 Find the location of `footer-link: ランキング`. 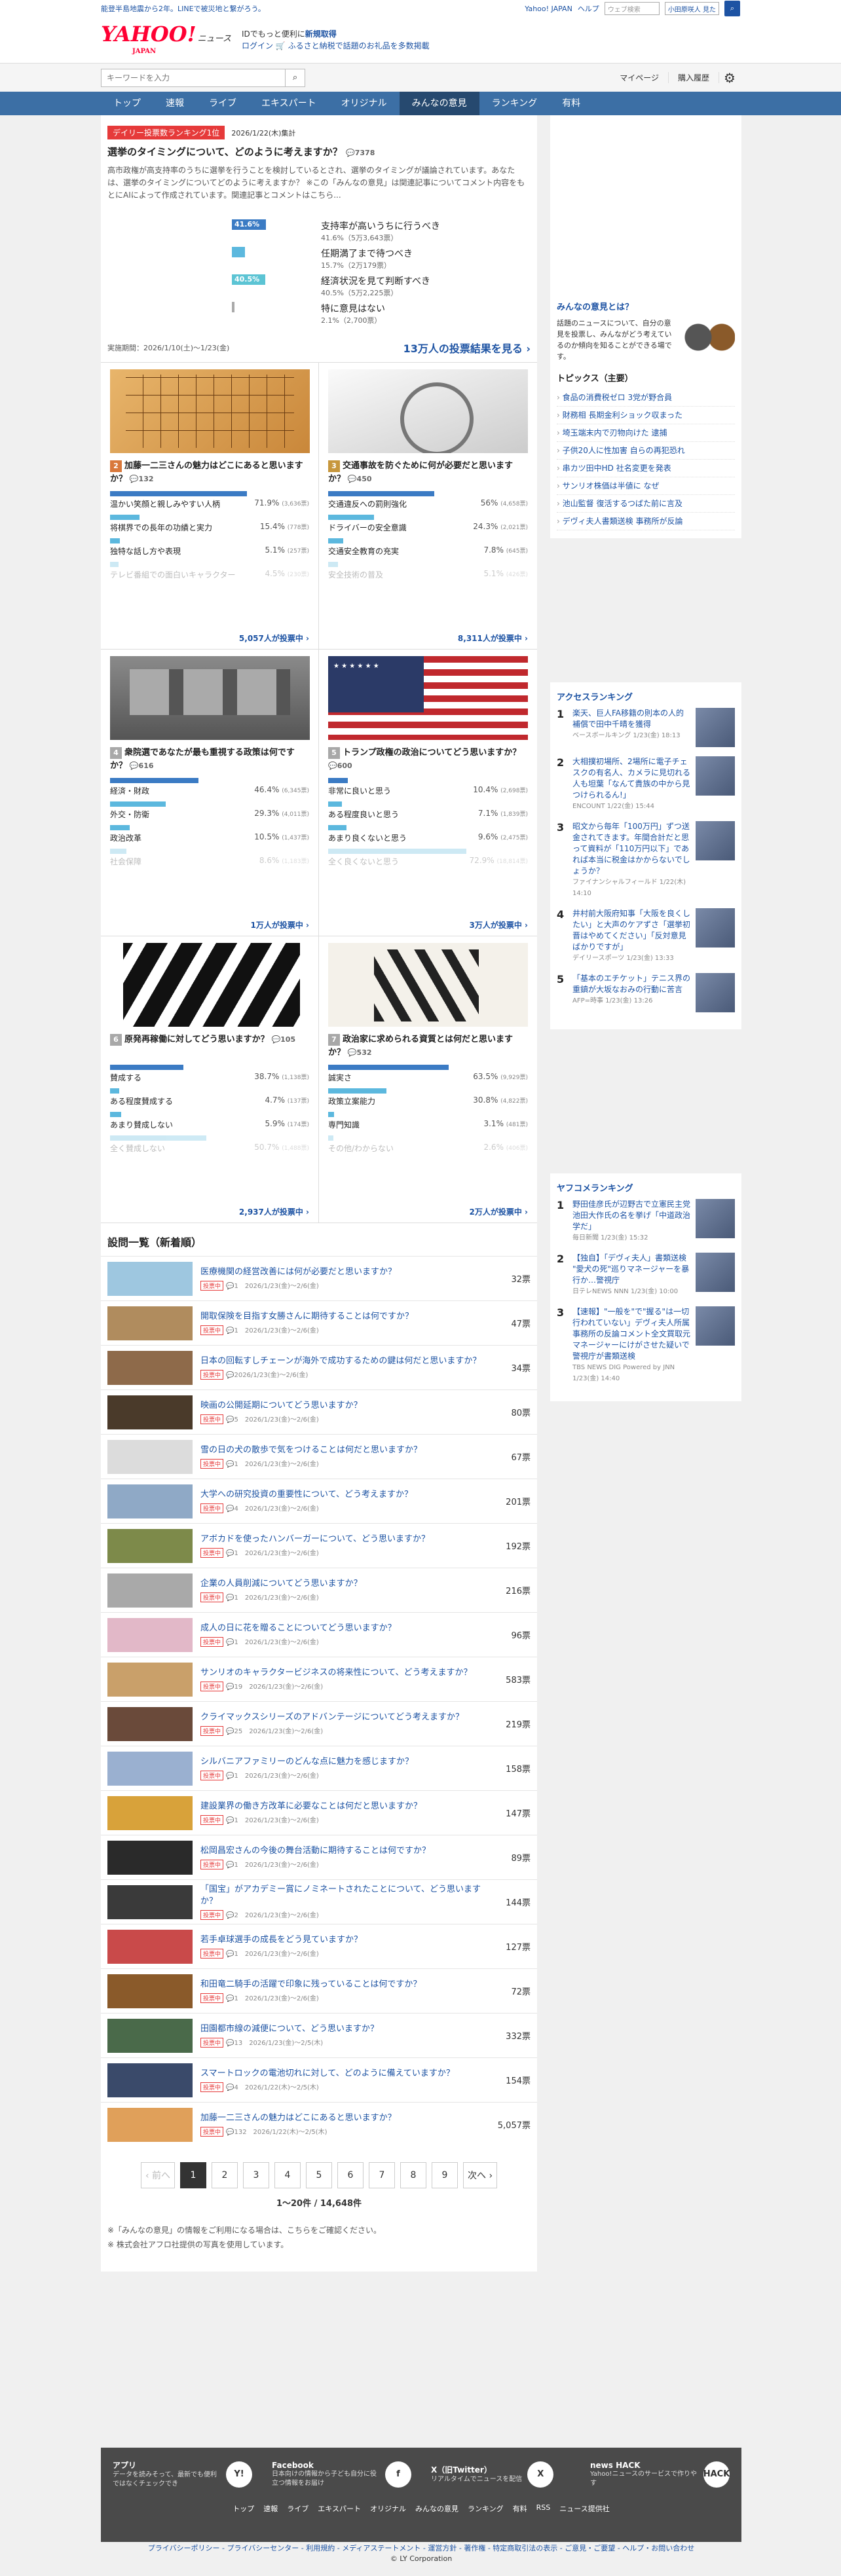

footer-link: ランキング is located at coordinates (486, 2508).